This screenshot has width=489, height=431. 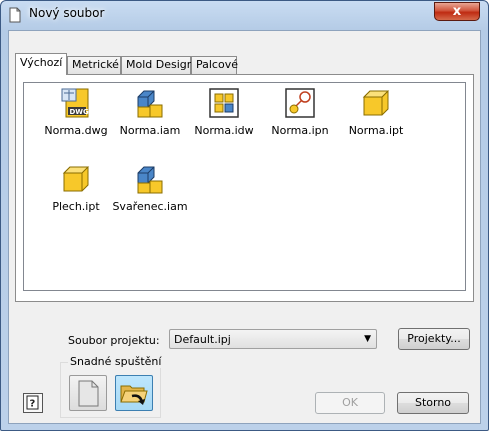 I want to click on close-icon: x, so click(x=457, y=11).